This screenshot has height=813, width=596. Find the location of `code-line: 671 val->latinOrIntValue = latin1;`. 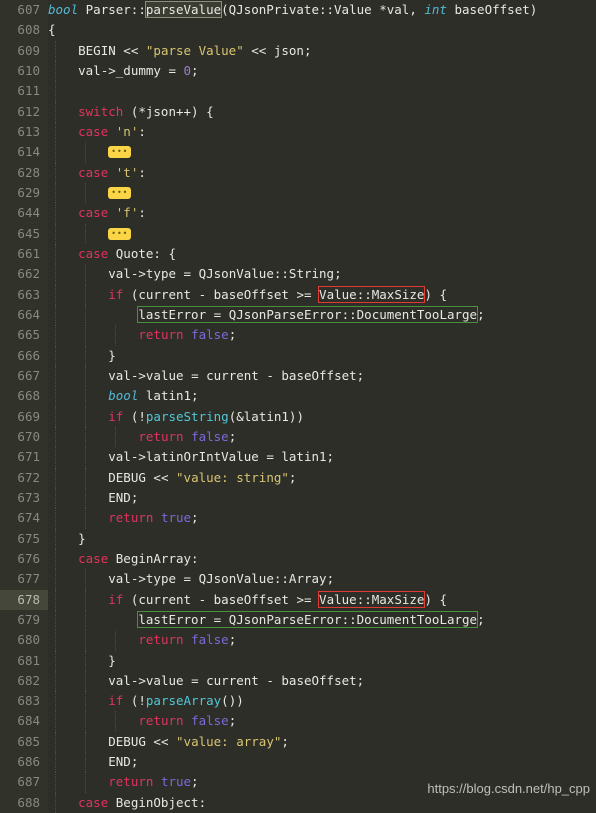

code-line: 671 val->latinOrIntValue = latin1; is located at coordinates (298, 457).